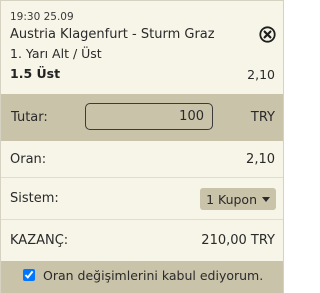  Describe the element at coordinates (56, 53) in the screenshot. I see `market-name: 1. Yarı Alt / Üst` at that location.